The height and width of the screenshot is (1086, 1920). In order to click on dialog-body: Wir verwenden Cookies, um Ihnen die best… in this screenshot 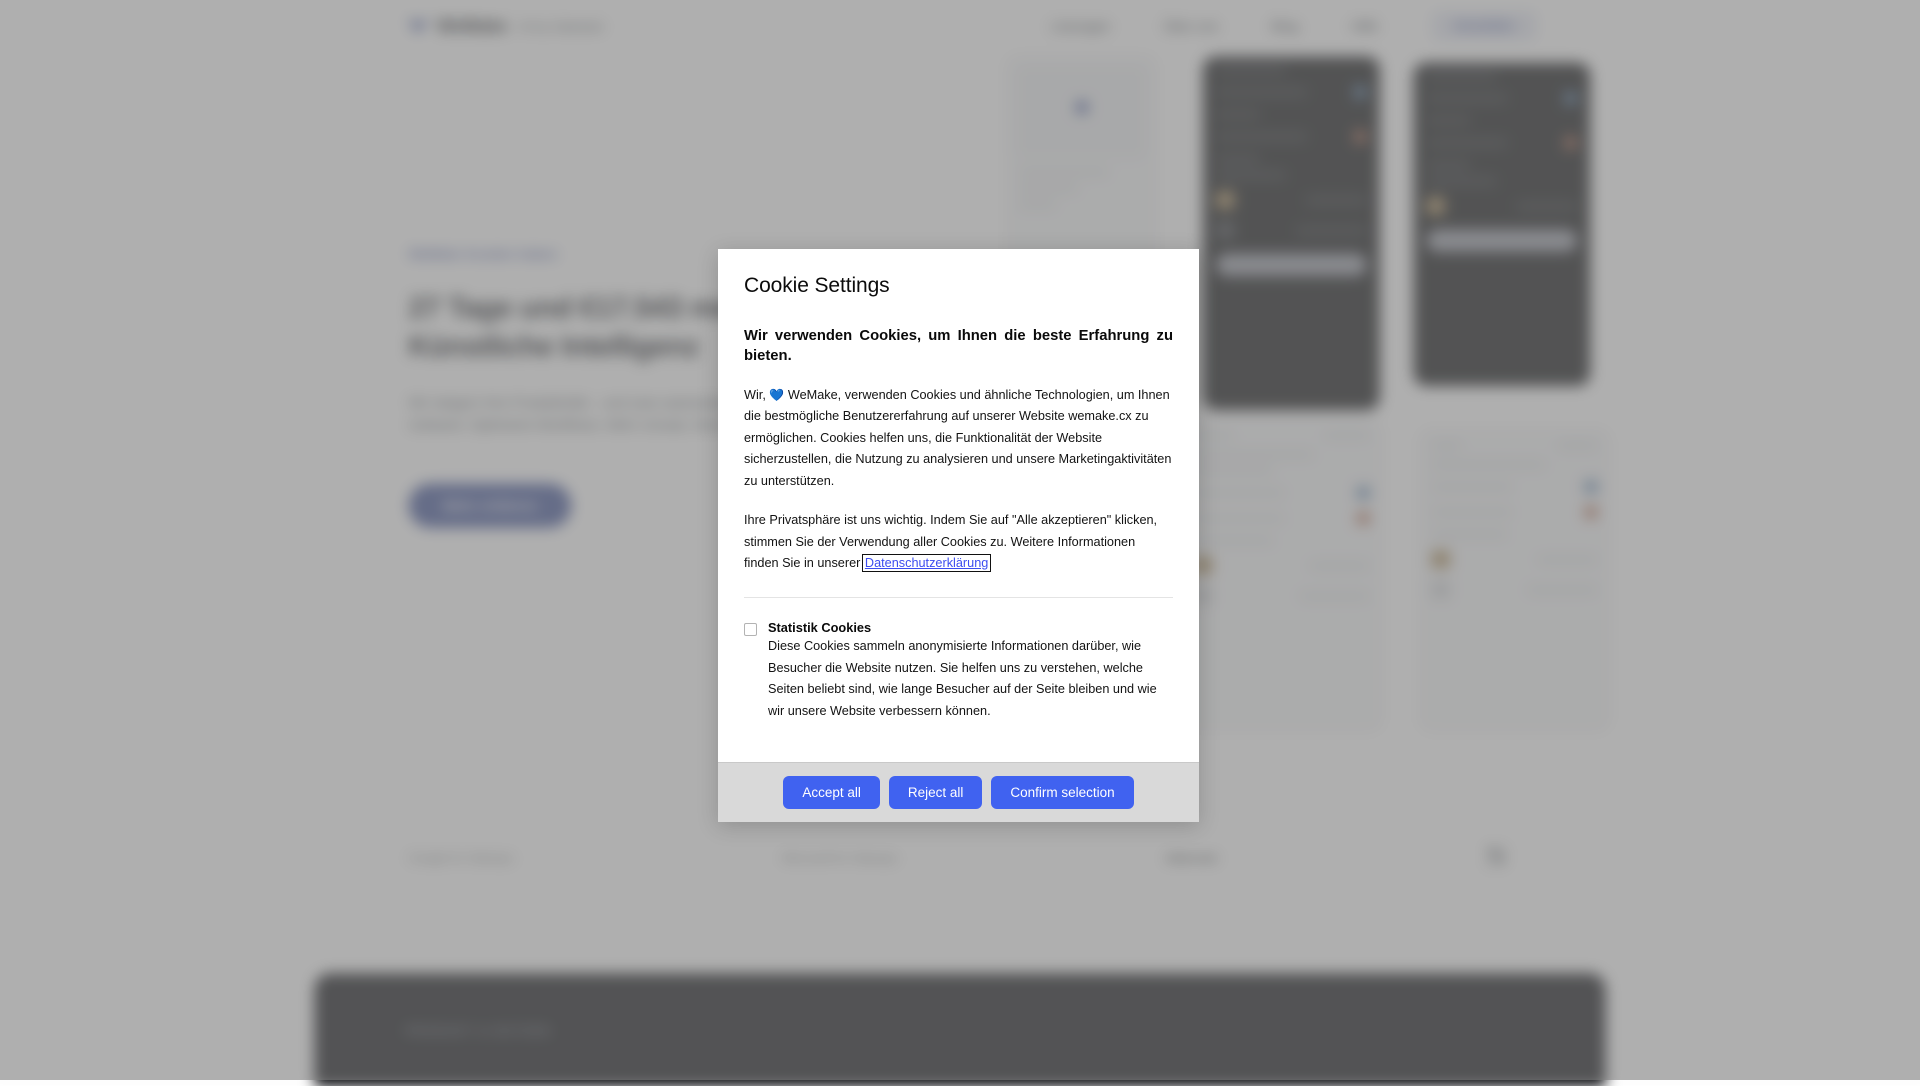, I will do `click(958, 530)`.